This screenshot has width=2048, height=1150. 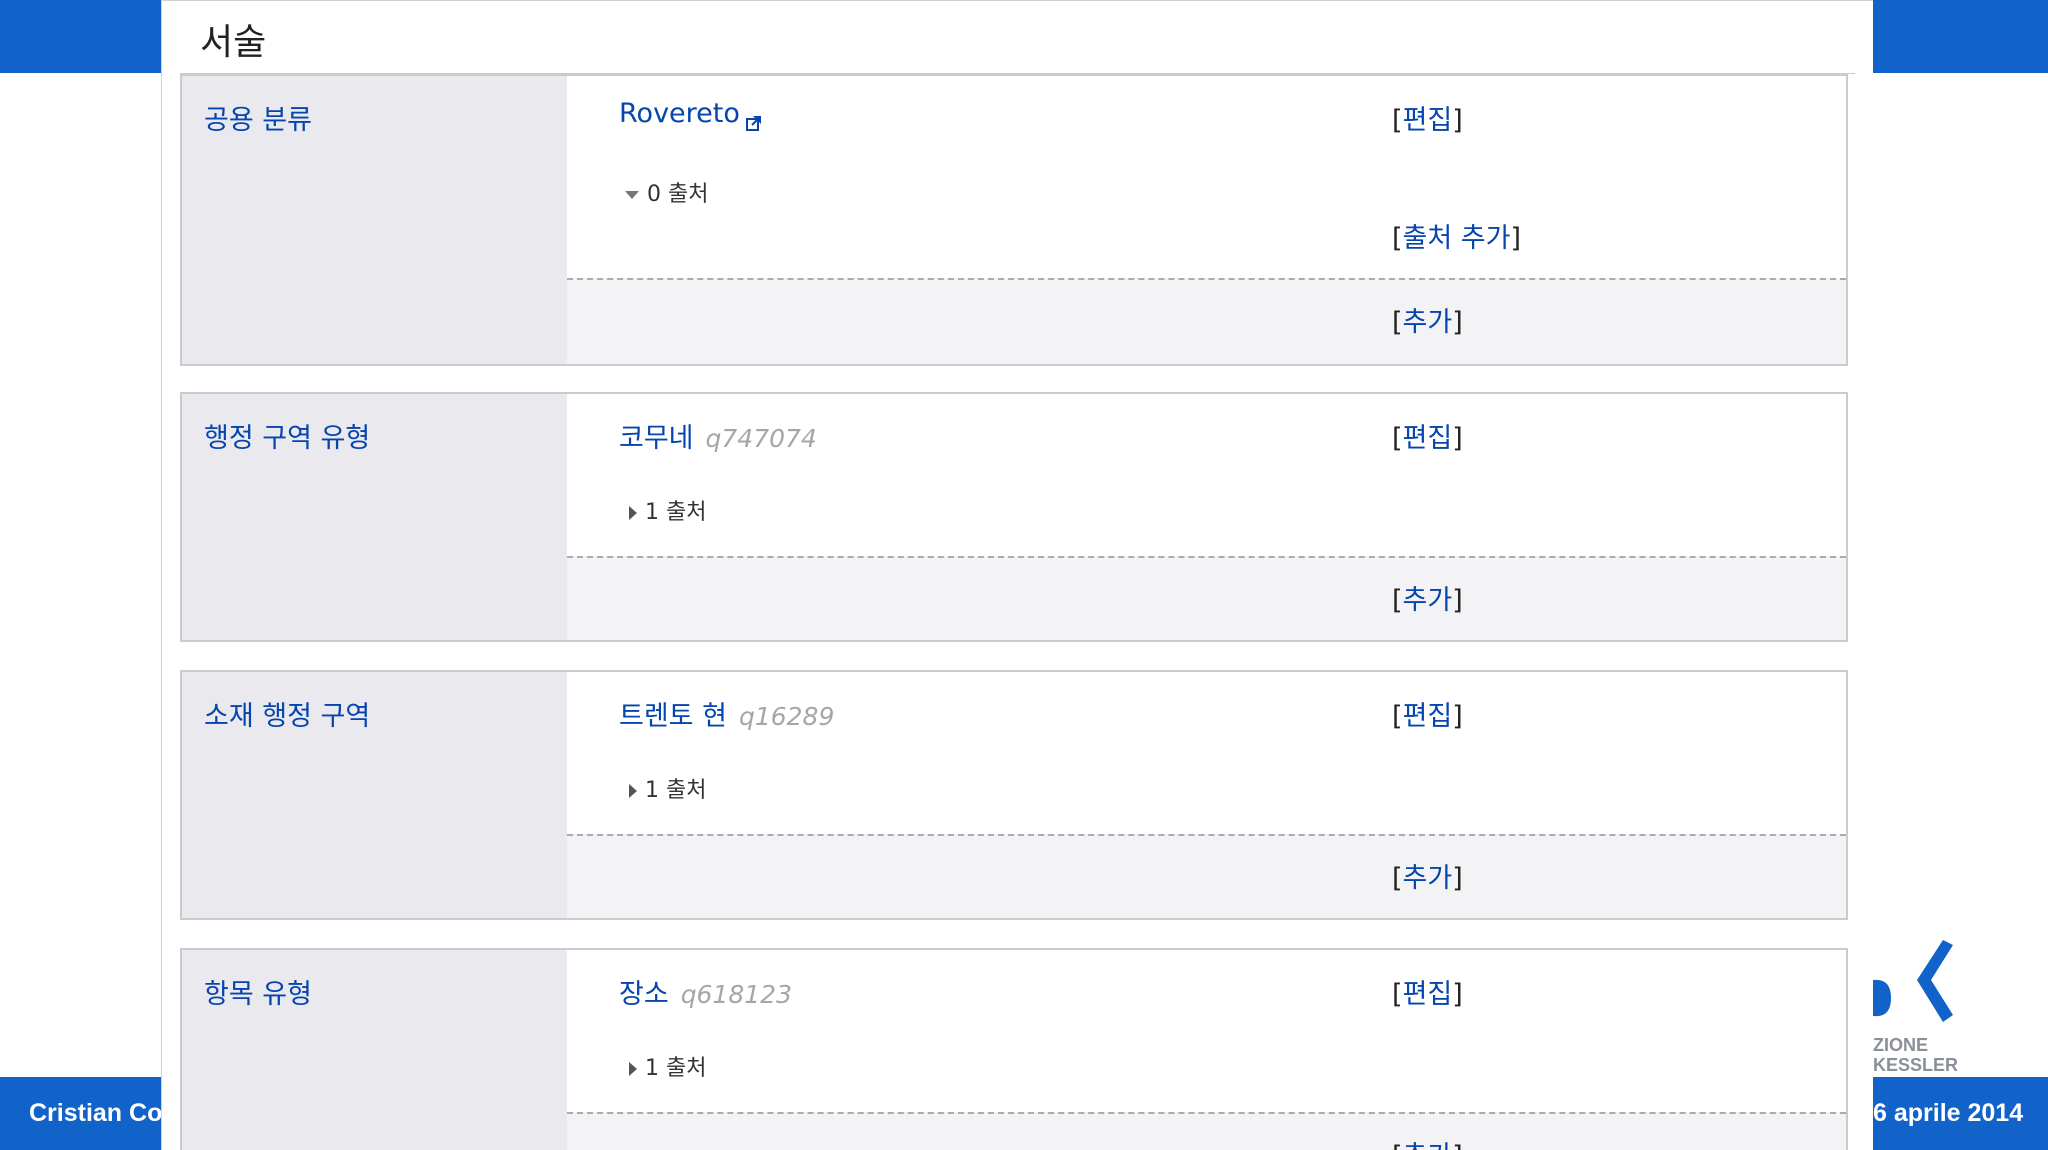 What do you see at coordinates (679, 113) in the screenshot?
I see `value-text: Rovereto` at bounding box center [679, 113].